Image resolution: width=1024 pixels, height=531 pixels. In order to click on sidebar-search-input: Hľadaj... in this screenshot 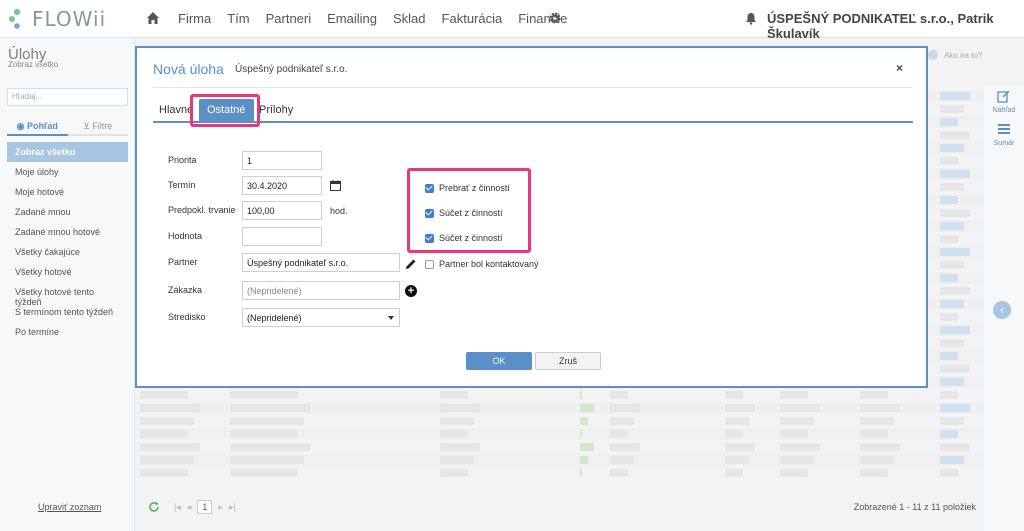, I will do `click(67, 97)`.